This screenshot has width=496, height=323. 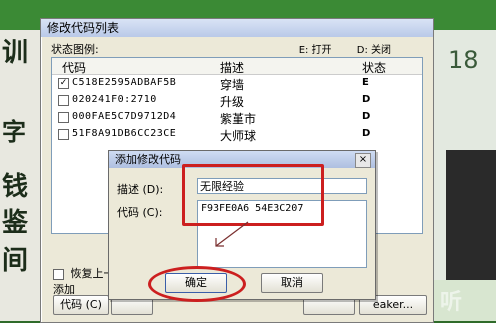 I want to click on background-glyph: 钱, so click(x=15, y=187).